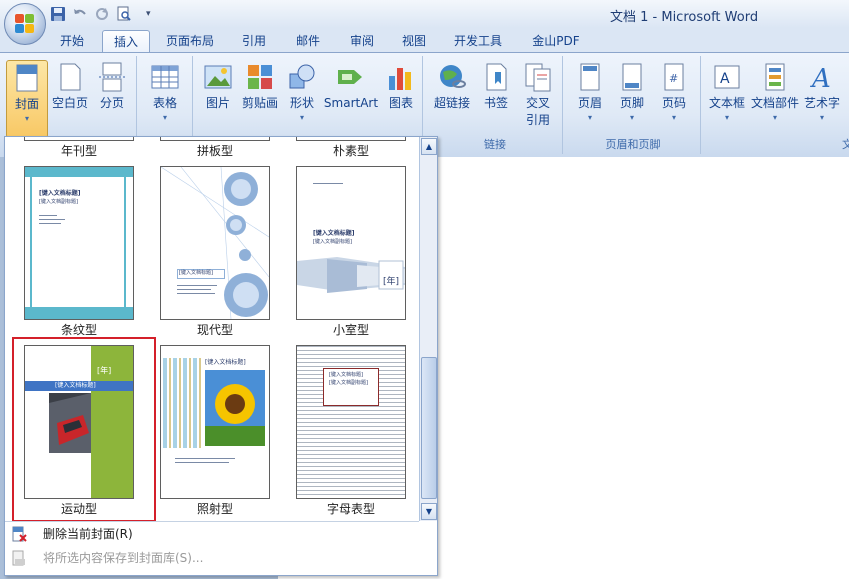  Describe the element at coordinates (126, 41) in the screenshot. I see `tab-insert: 插入` at that location.